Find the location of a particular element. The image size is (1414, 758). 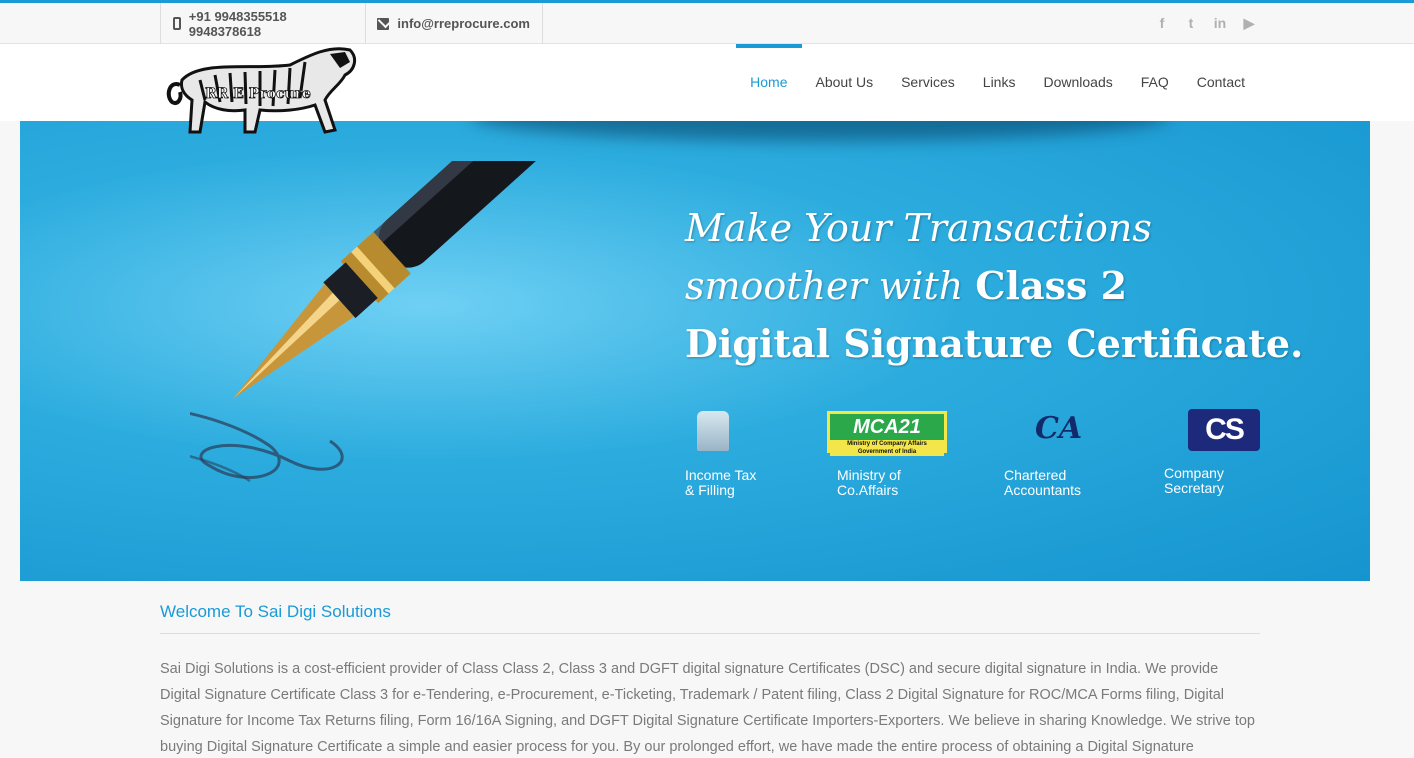

logo-caption-ca: Chartered Accountants is located at coordinates (1064, 481).